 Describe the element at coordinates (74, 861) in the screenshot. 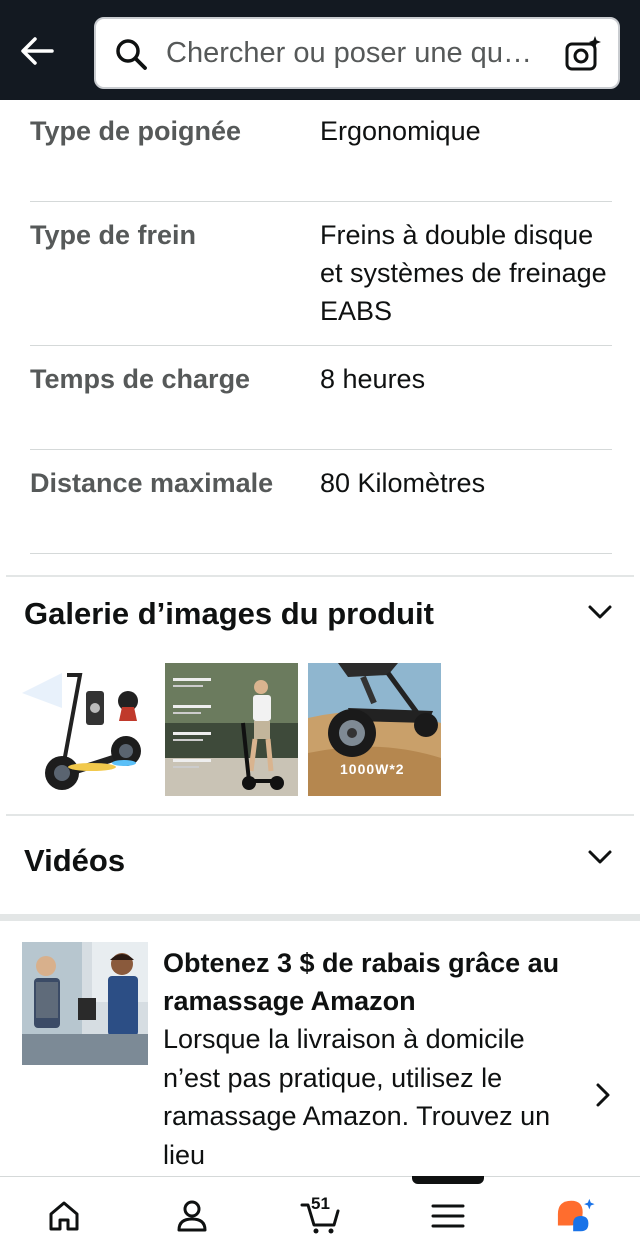

I see `videos-title: Vidéos` at that location.